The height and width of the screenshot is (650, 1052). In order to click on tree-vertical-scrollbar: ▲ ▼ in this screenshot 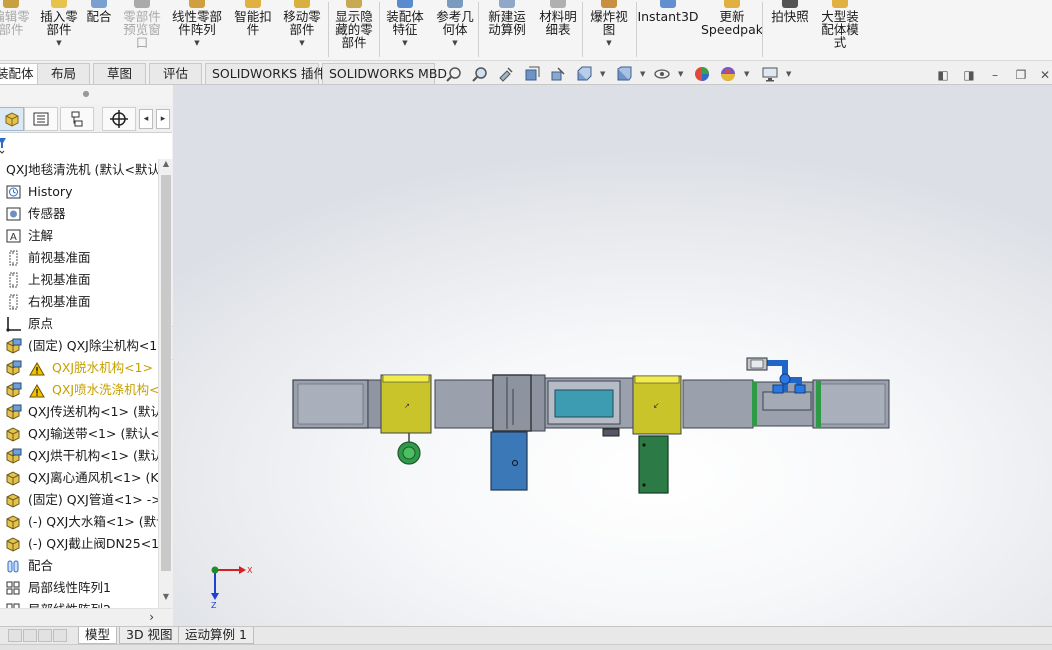, I will do `click(165, 383)`.